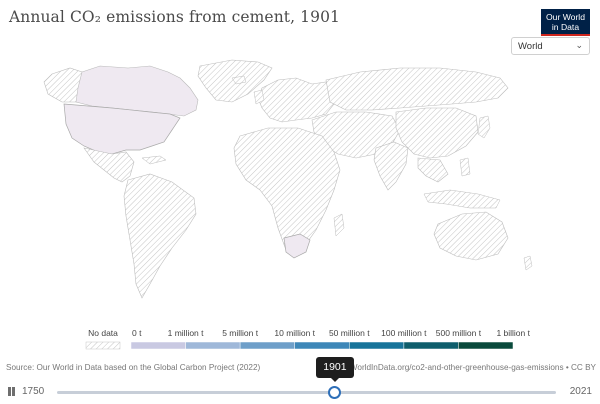 This screenshot has width=600, height=404. Describe the element at coordinates (137, 333) in the screenshot. I see `legend-tick-label: 0 t` at that location.